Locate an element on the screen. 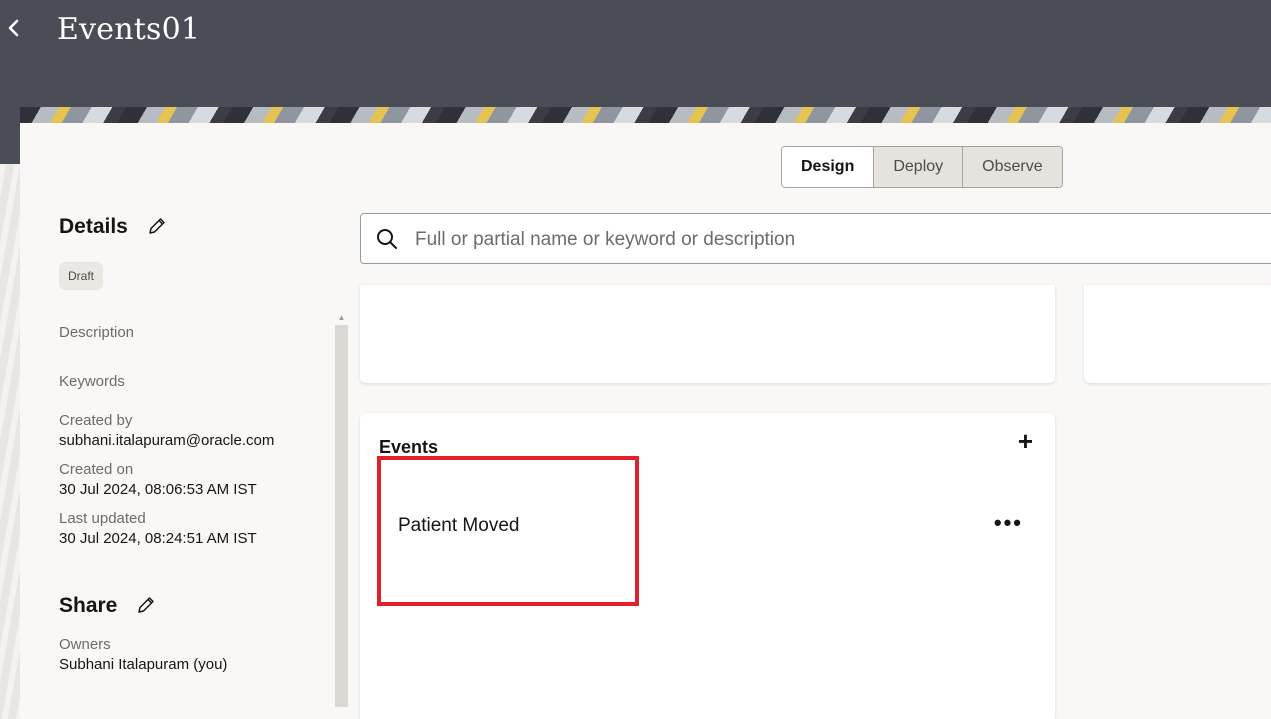 This screenshot has height=719, width=1271. scroll-up-arrow-icon: ▲ is located at coordinates (341, 318).